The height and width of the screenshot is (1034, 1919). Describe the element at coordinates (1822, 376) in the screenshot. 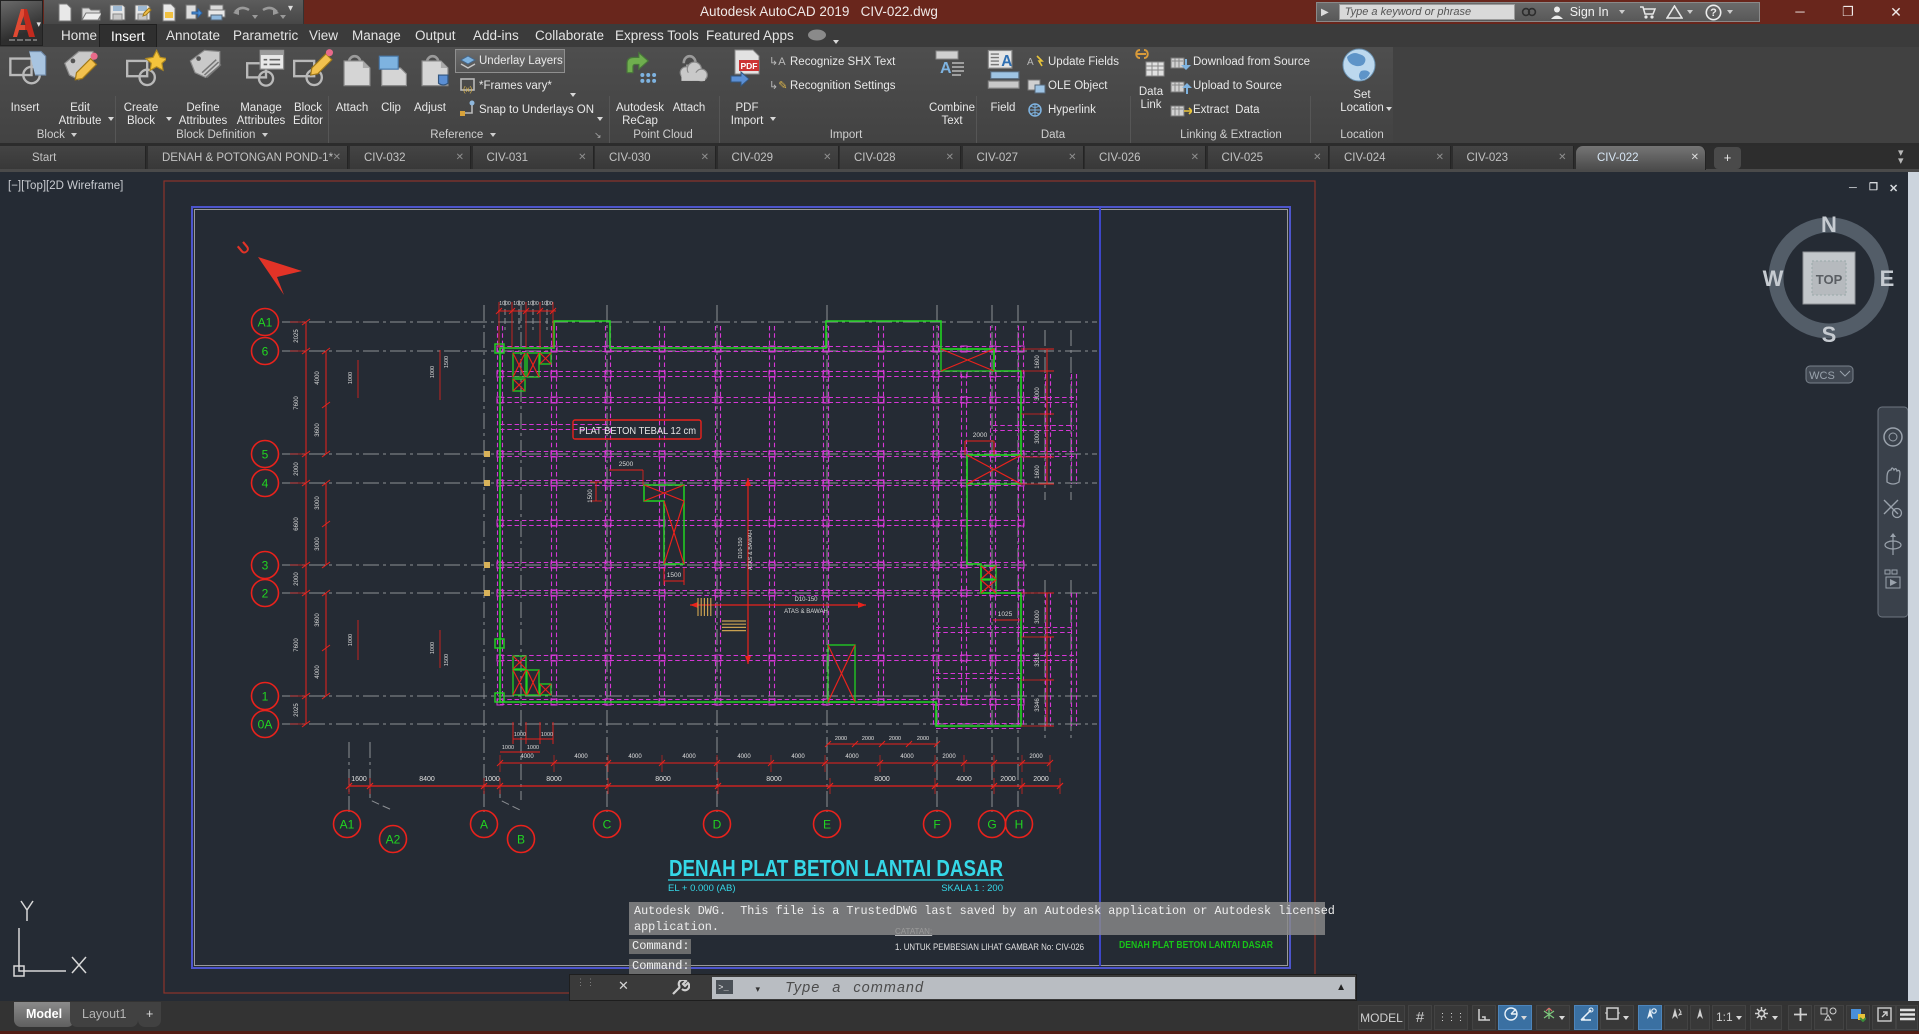

I see `svg-text: WCS` at that location.